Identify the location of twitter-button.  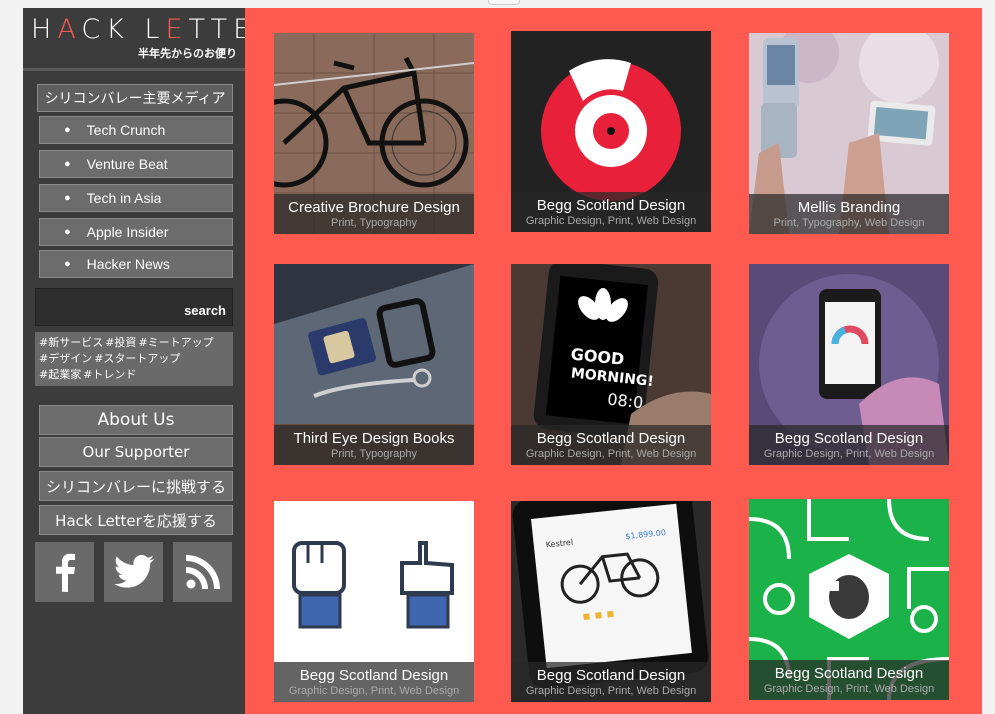
(133, 572).